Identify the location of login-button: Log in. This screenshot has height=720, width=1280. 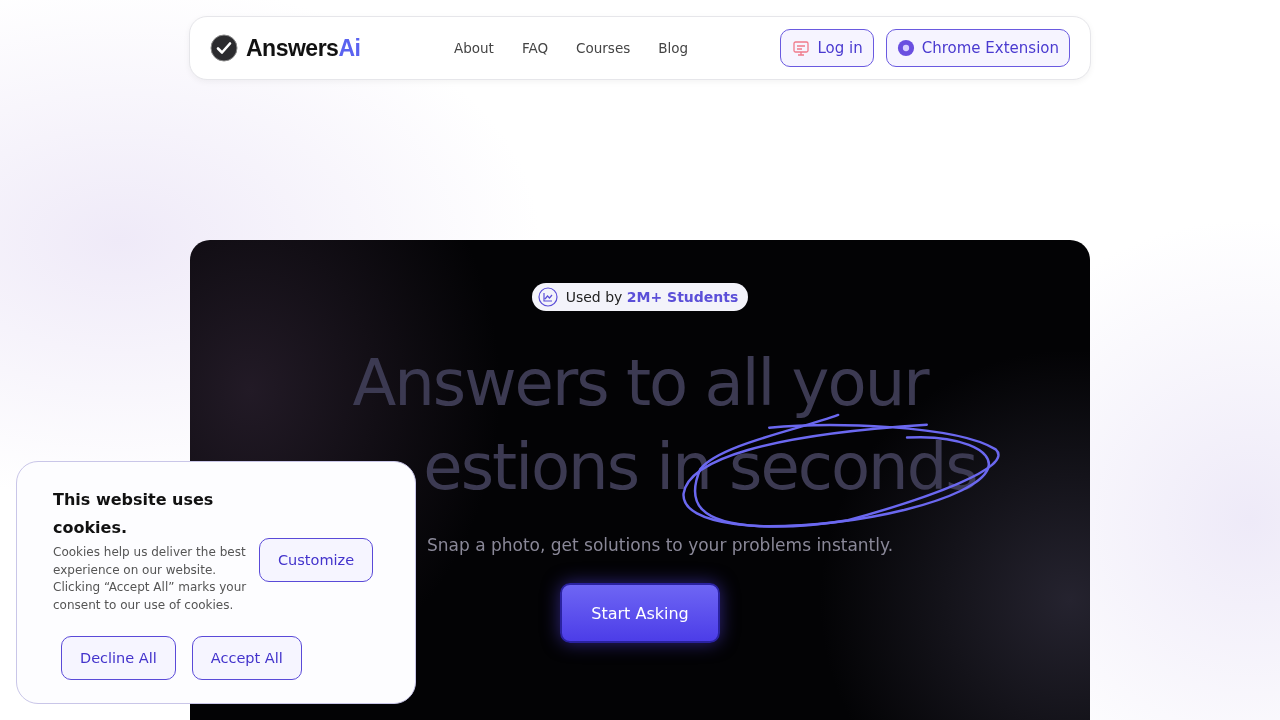
(826, 48).